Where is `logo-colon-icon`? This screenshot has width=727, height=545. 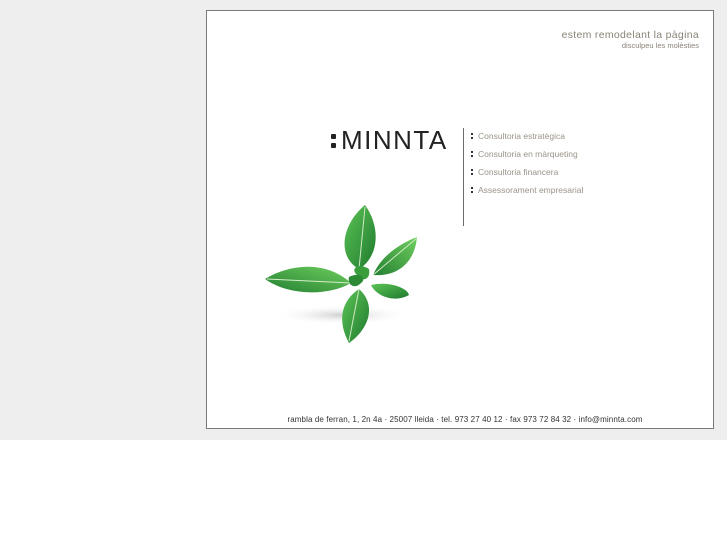
logo-colon-icon is located at coordinates (334, 140).